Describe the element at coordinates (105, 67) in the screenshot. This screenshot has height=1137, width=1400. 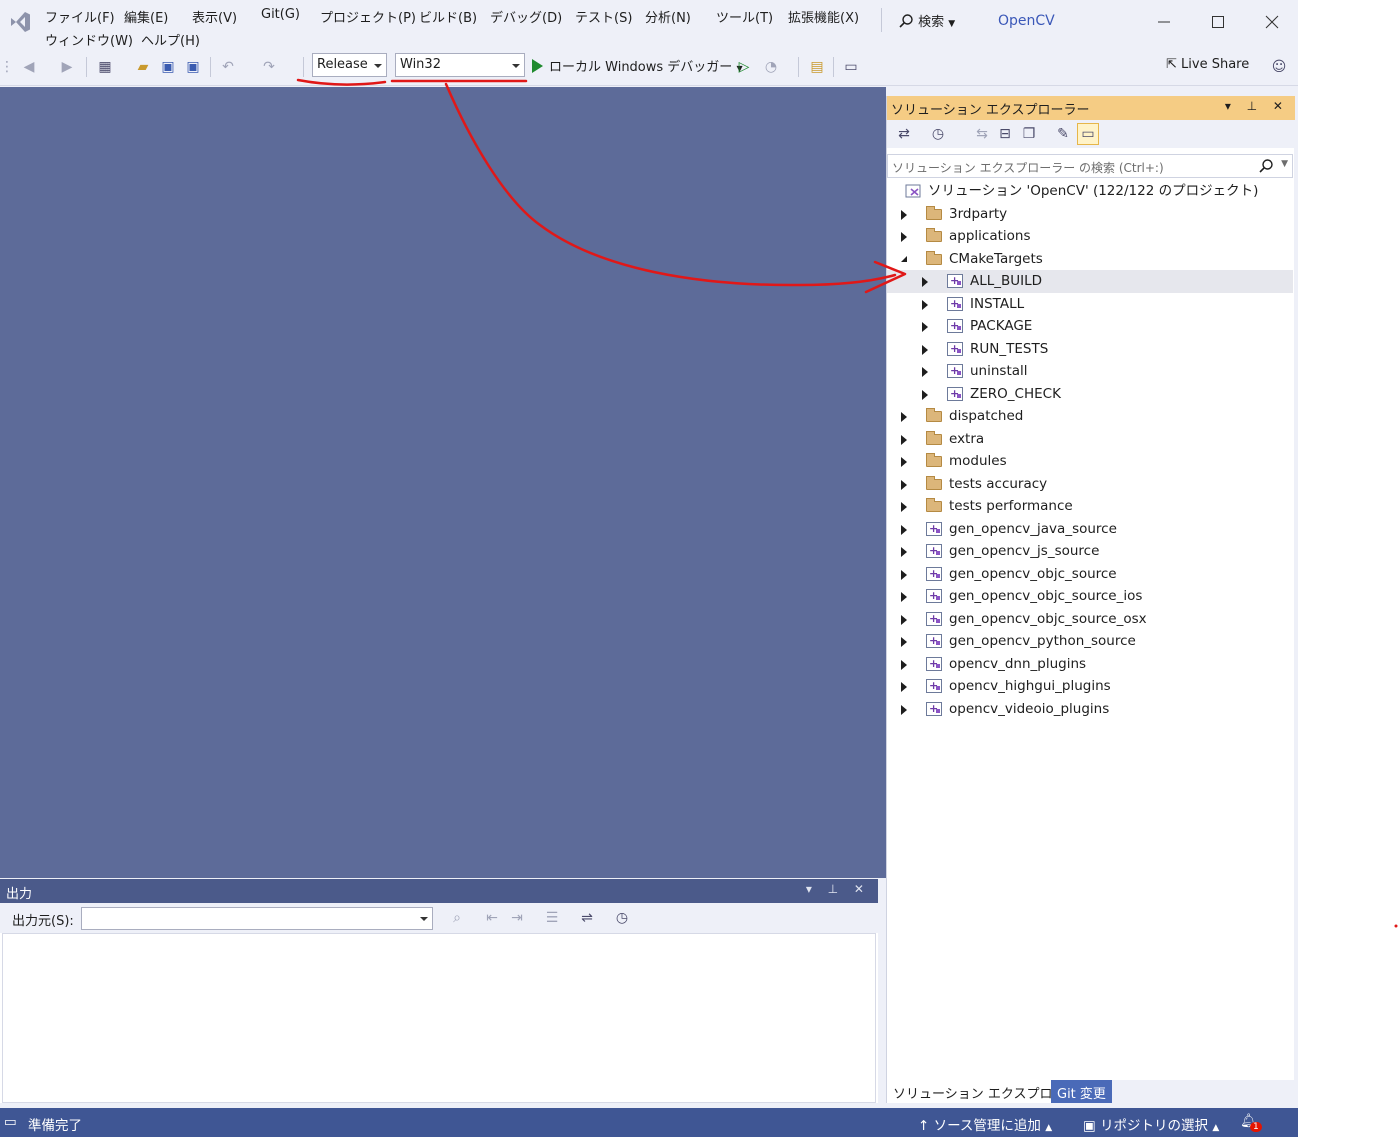
I see `new-project-icon: ▦` at that location.